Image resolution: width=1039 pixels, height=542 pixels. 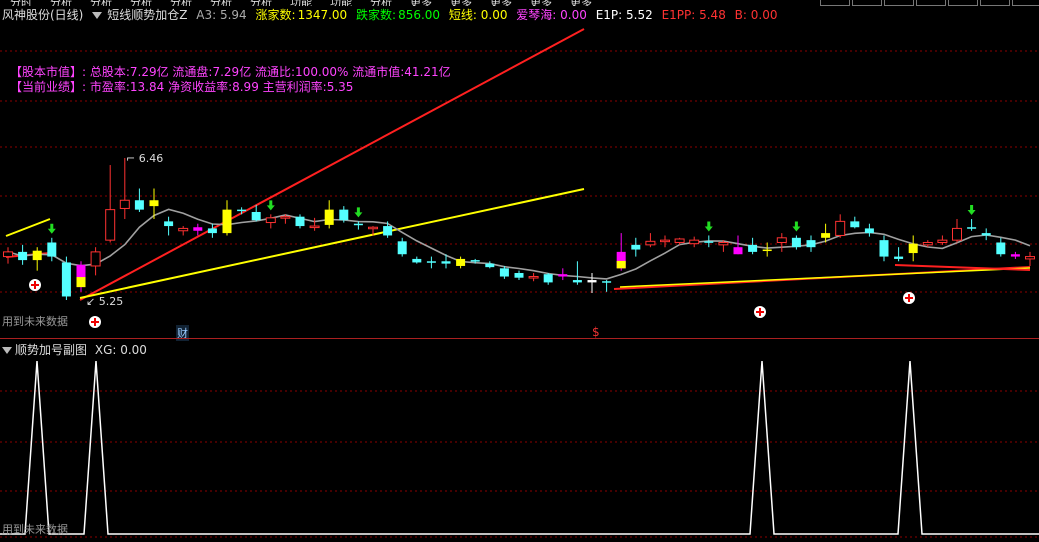 I want to click on future-data-note: 用到未来数据, so click(x=35, y=321).